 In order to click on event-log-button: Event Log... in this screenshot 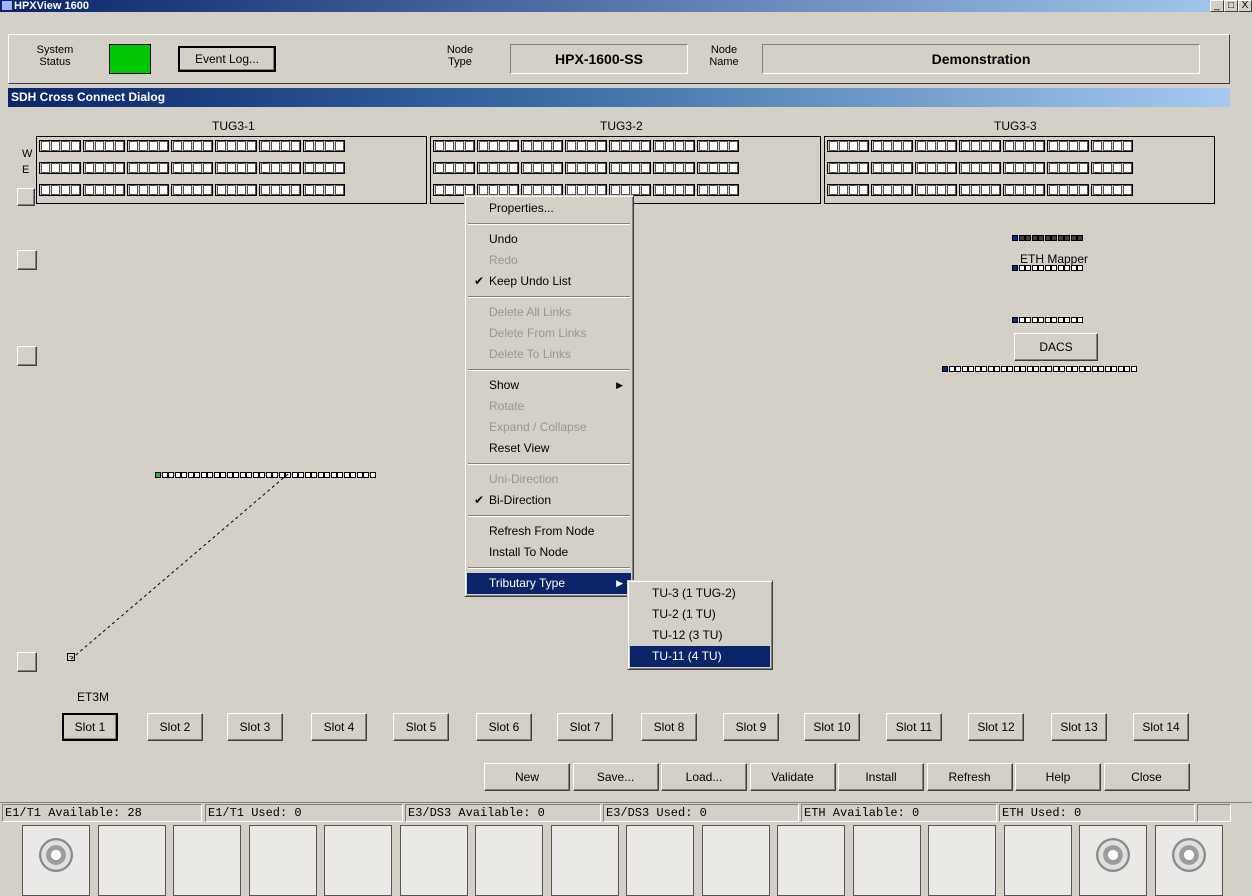, I will do `click(227, 59)`.